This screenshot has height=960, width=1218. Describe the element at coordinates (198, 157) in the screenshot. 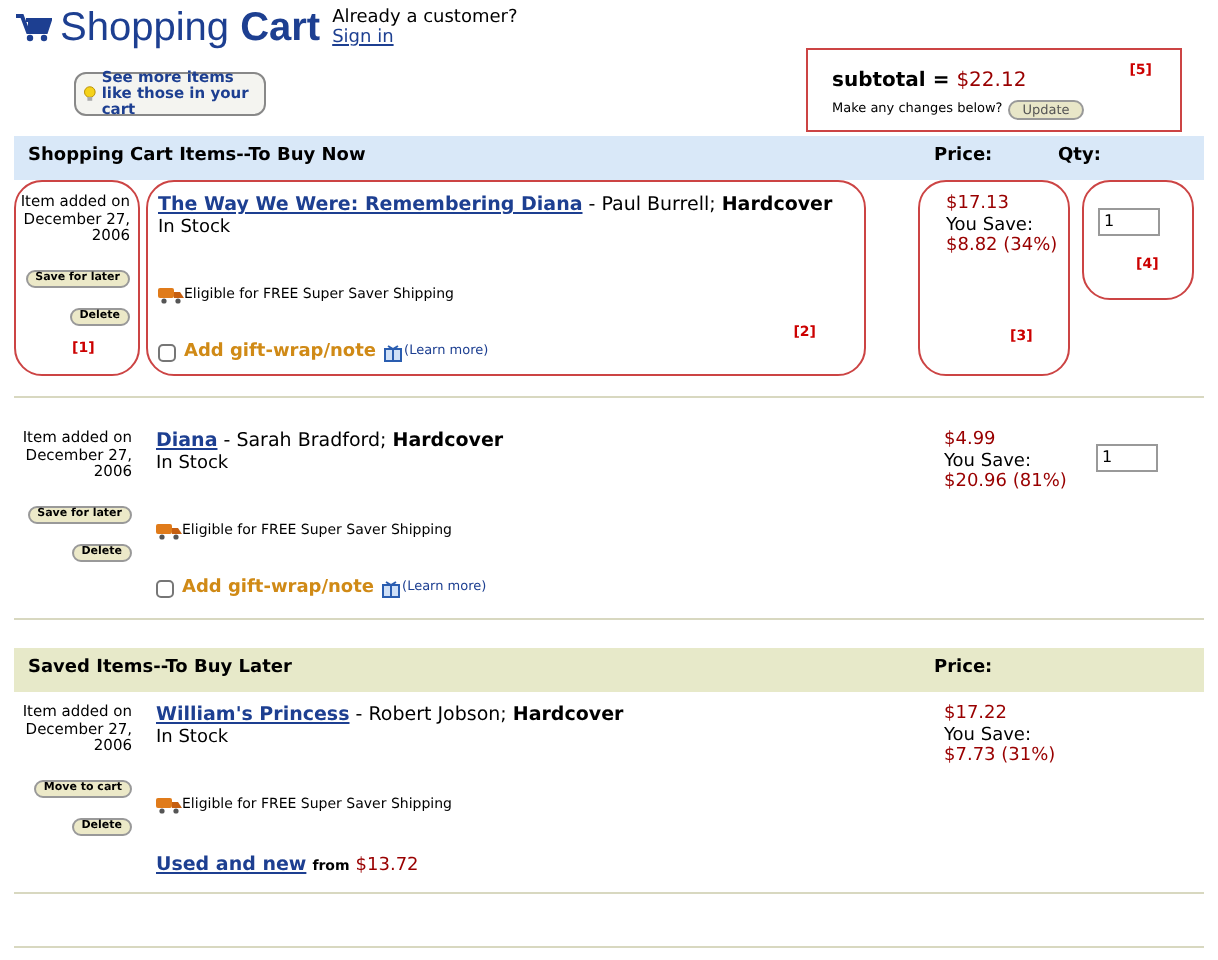

I see `section-heading: Shopping Cart Items--To Buy Now` at that location.